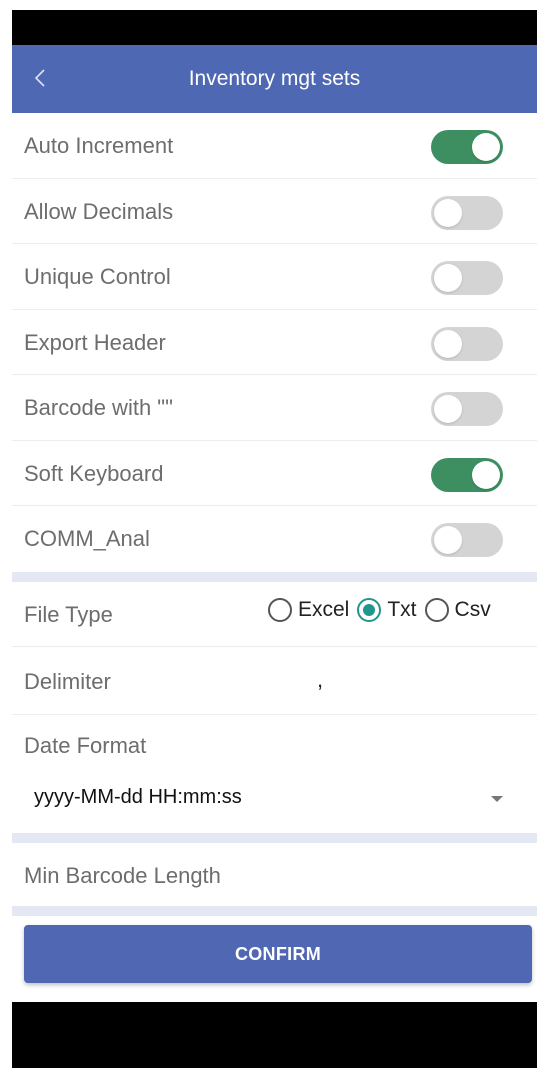 The image size is (537, 1068). Describe the element at coordinates (274, 277) in the screenshot. I see `setting-unique-control: Unique Control` at that location.